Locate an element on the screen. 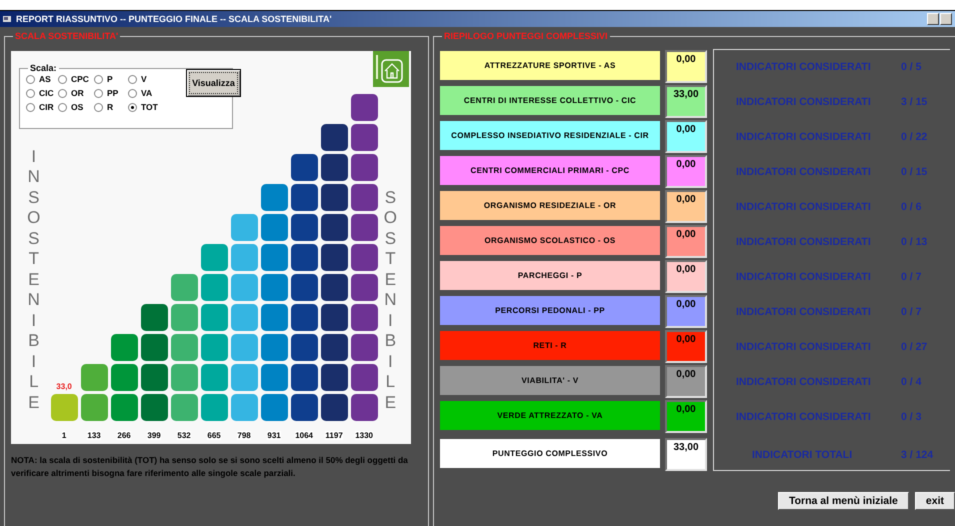 The width and height of the screenshot is (955, 526). scale-value: 931 is located at coordinates (274, 435).